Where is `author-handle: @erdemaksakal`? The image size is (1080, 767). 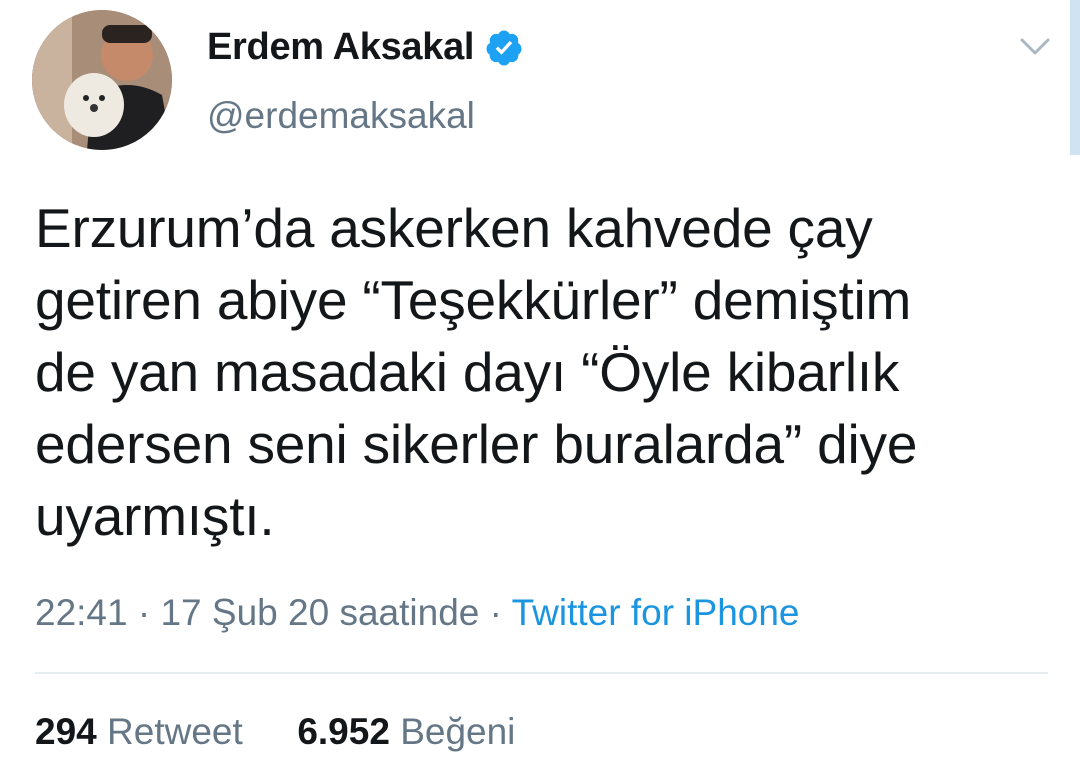
author-handle: @erdemaksakal is located at coordinates (341, 116).